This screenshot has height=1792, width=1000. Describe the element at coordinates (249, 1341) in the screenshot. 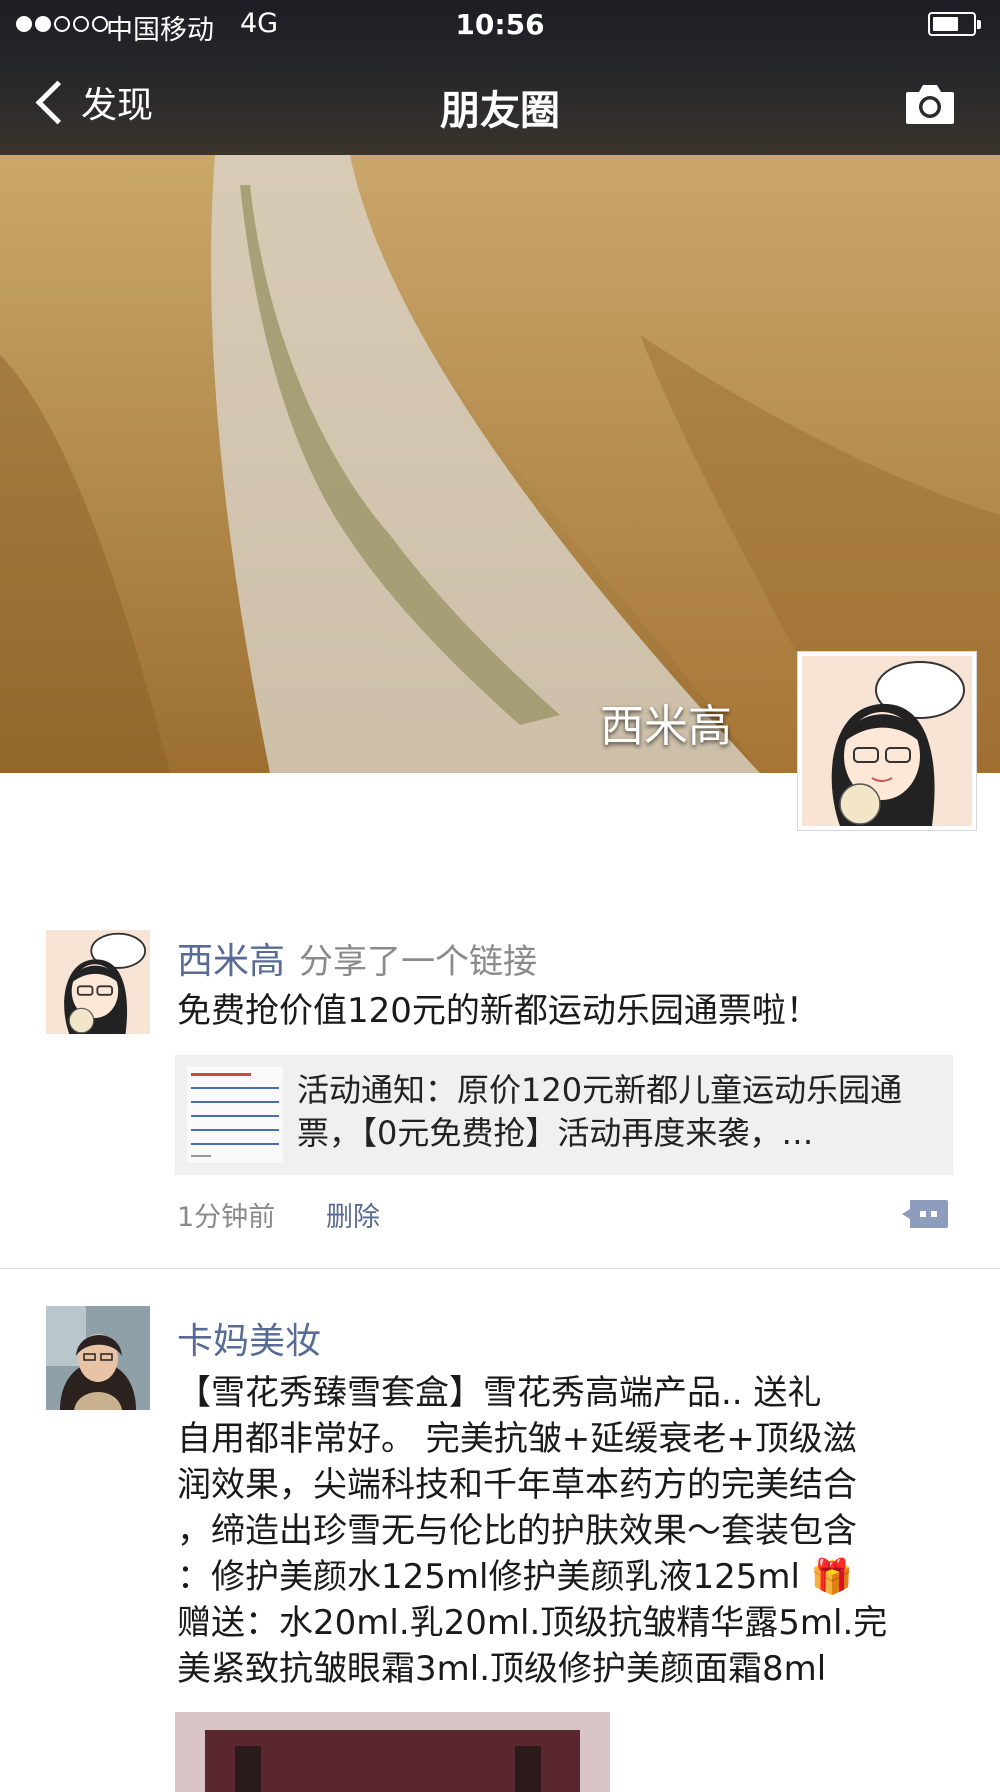

I see `author-name: 卡妈美妆` at that location.